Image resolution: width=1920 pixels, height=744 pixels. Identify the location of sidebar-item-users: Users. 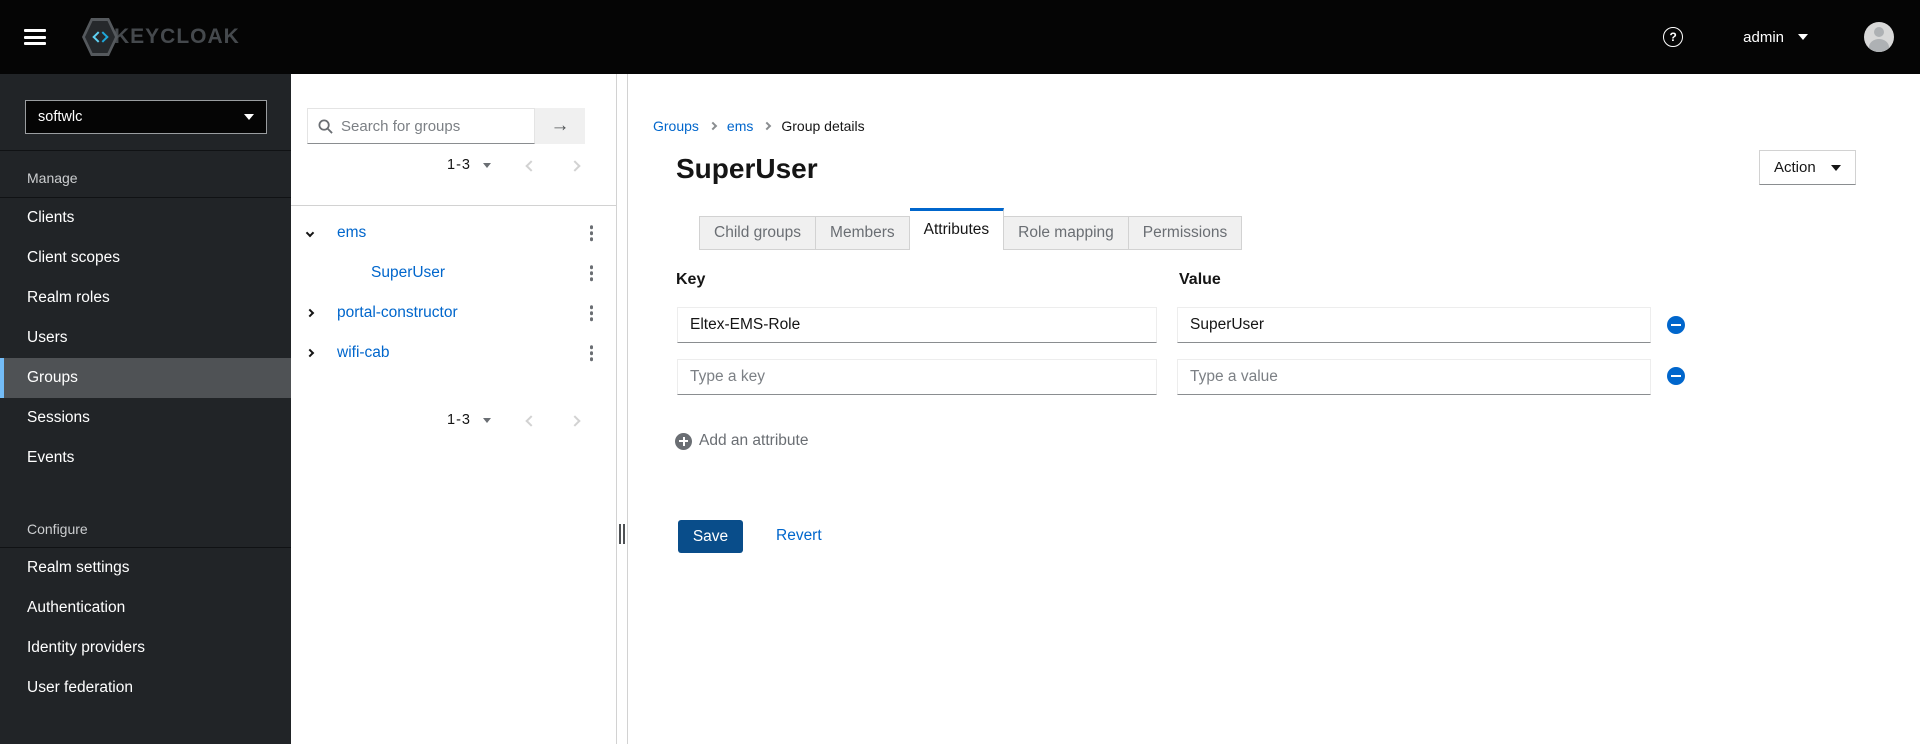
(145, 338).